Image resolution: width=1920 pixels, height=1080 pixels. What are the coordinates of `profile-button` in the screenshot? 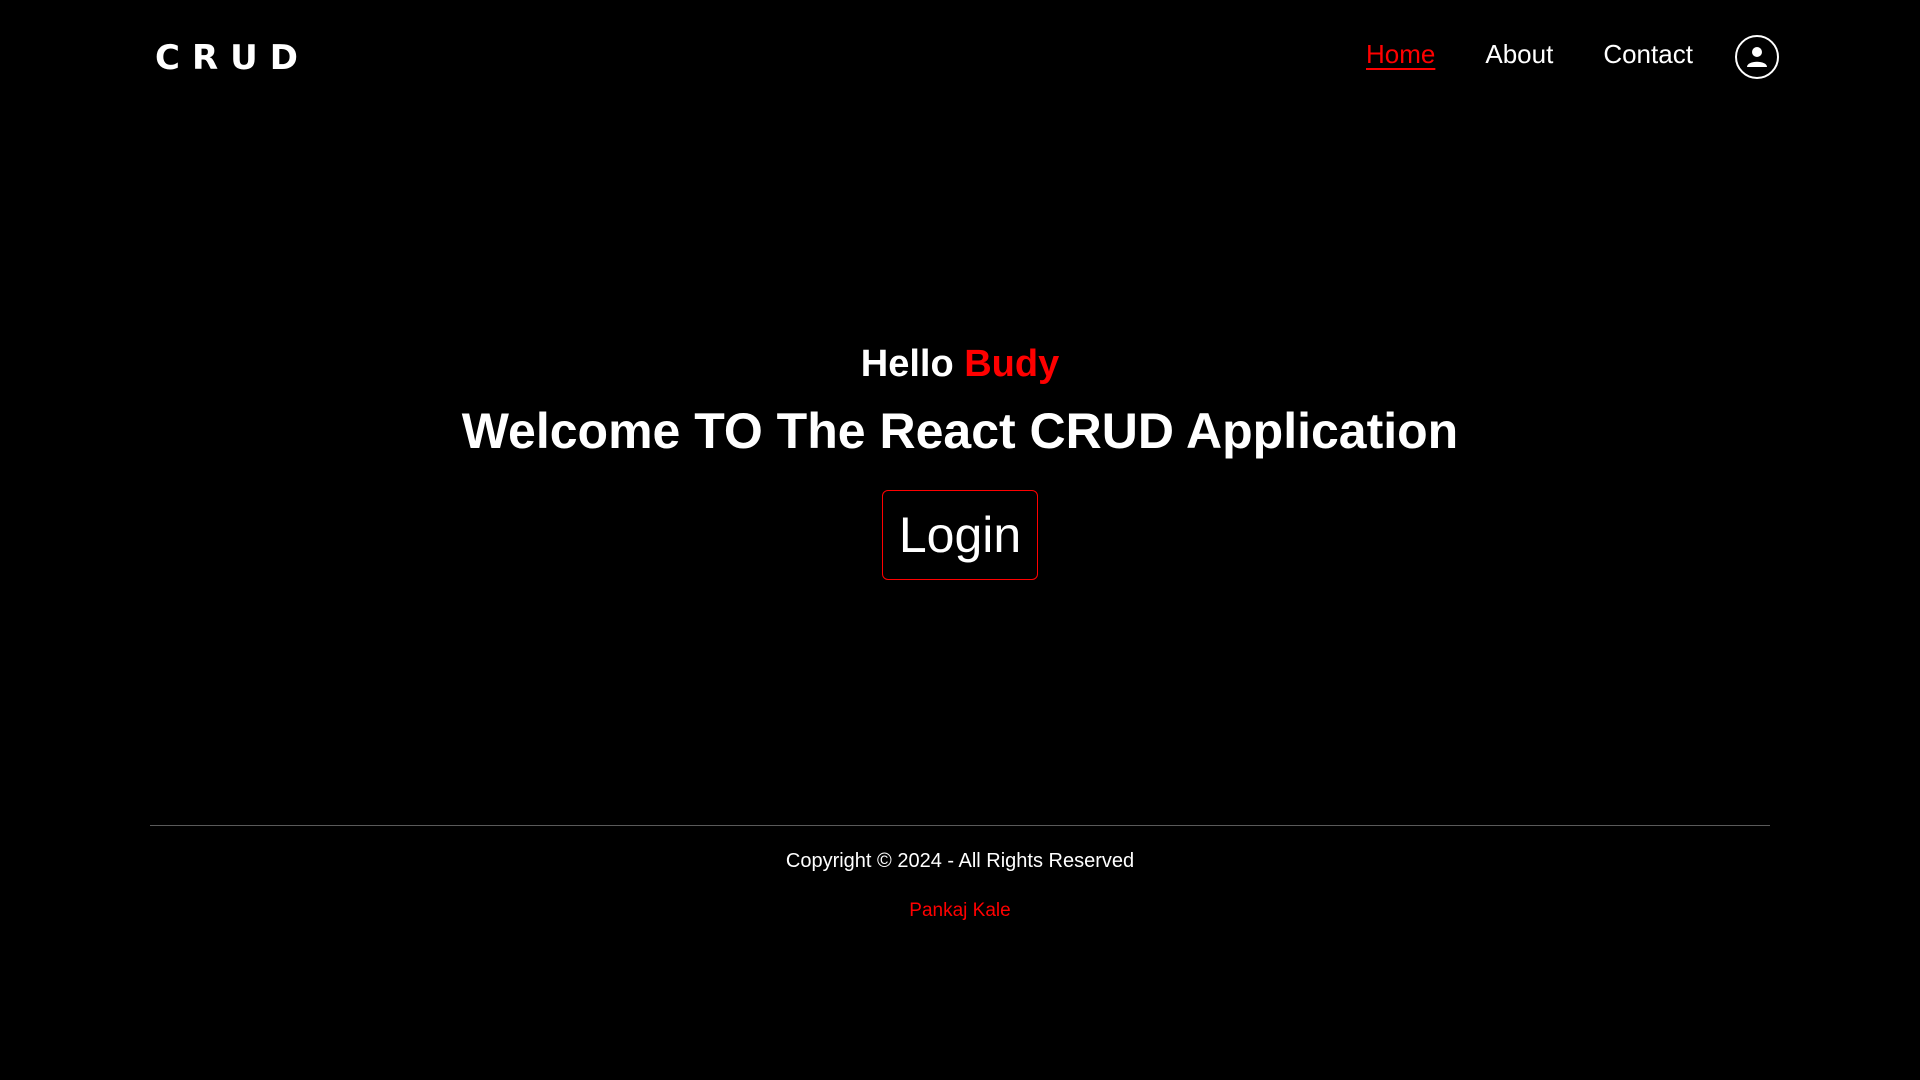 It's located at (1757, 57).